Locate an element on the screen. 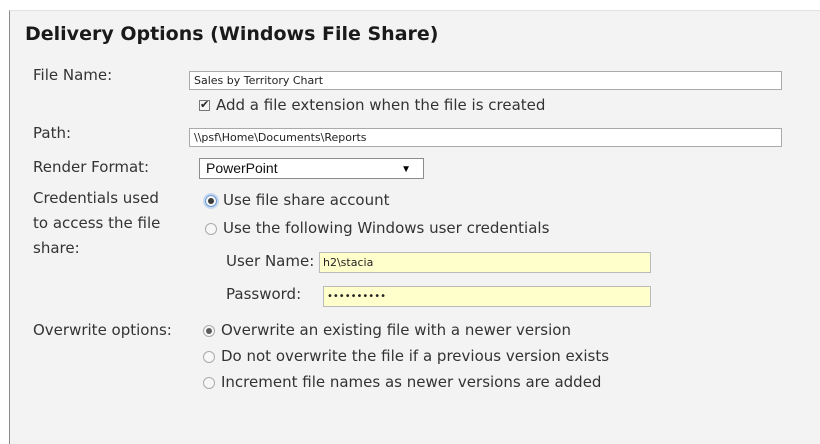  file-name-label: File Name: is located at coordinates (73, 75).